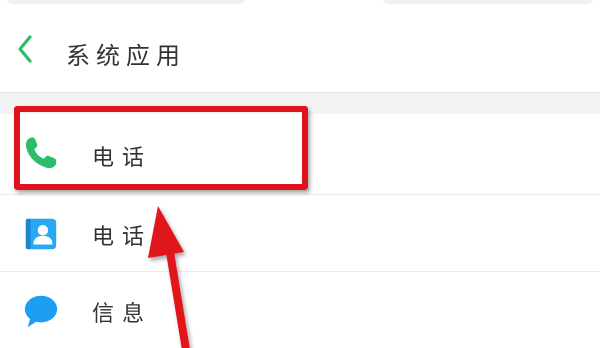 The width and height of the screenshot is (600, 348). What do you see at coordinates (41, 311) in the screenshot?
I see `message-bubble-icon` at bounding box center [41, 311].